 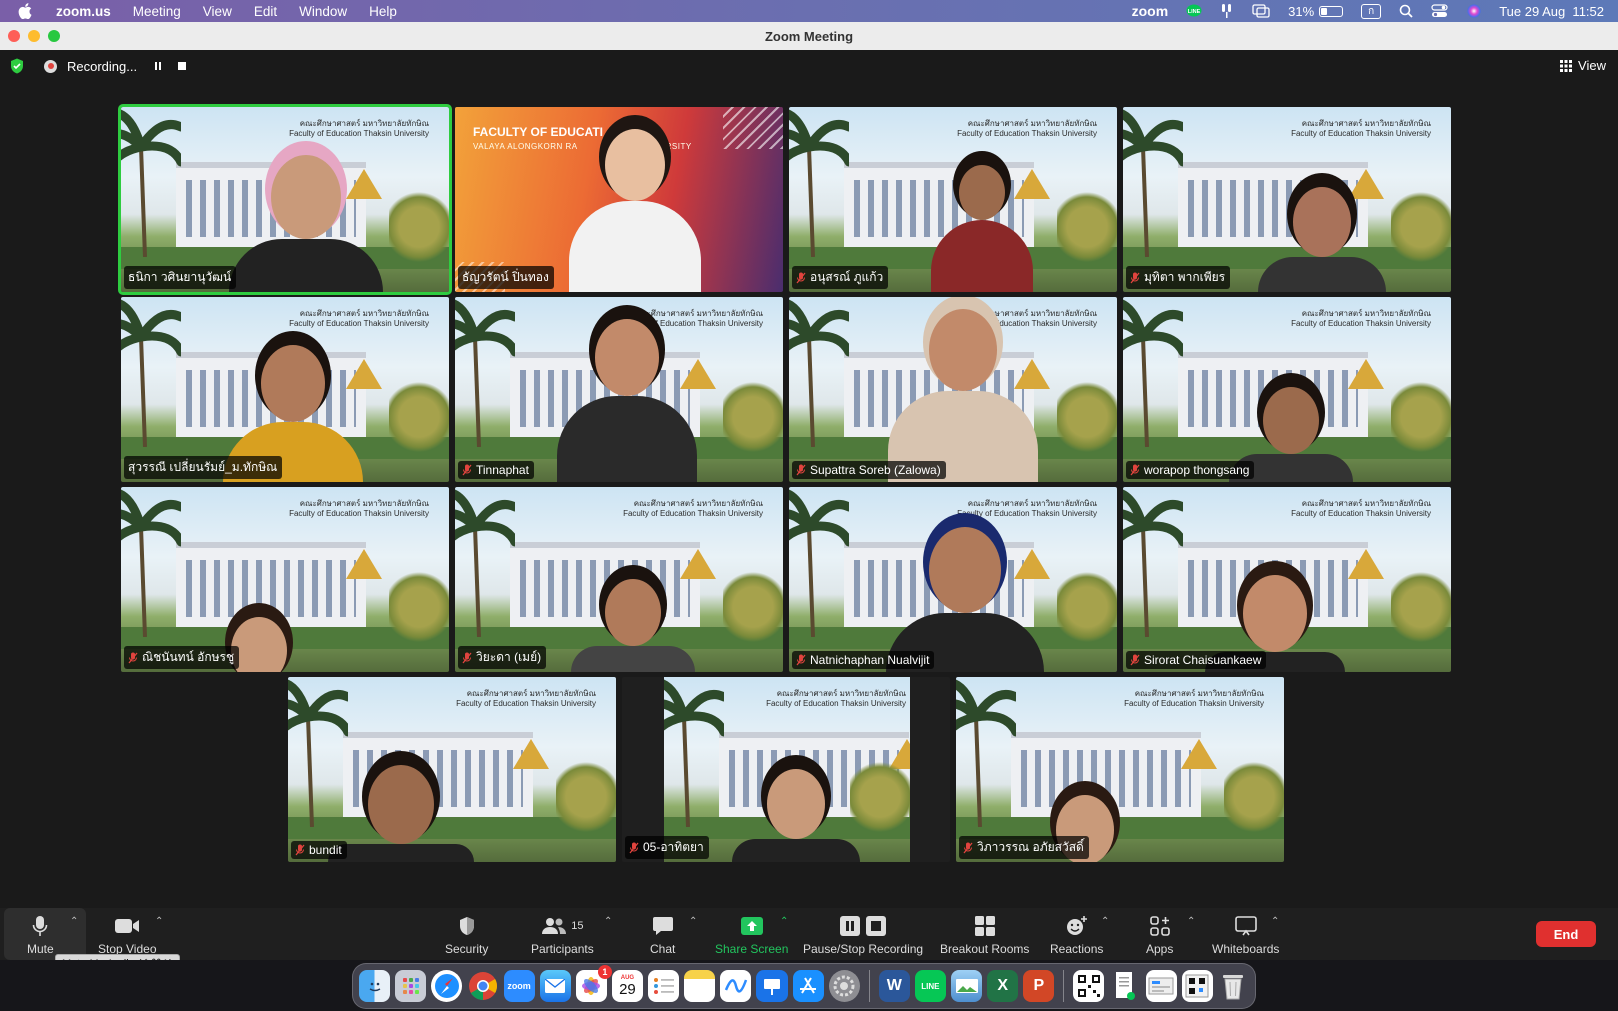 I want to click on spotlight-search-icon, so click(x=1406, y=11).